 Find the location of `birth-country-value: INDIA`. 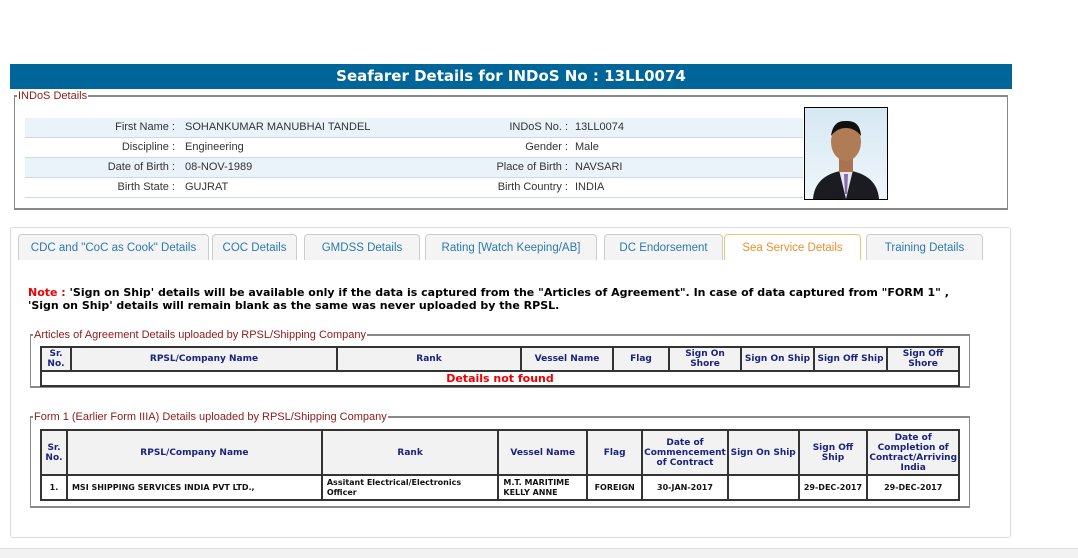

birth-country-value: INDIA is located at coordinates (590, 187).